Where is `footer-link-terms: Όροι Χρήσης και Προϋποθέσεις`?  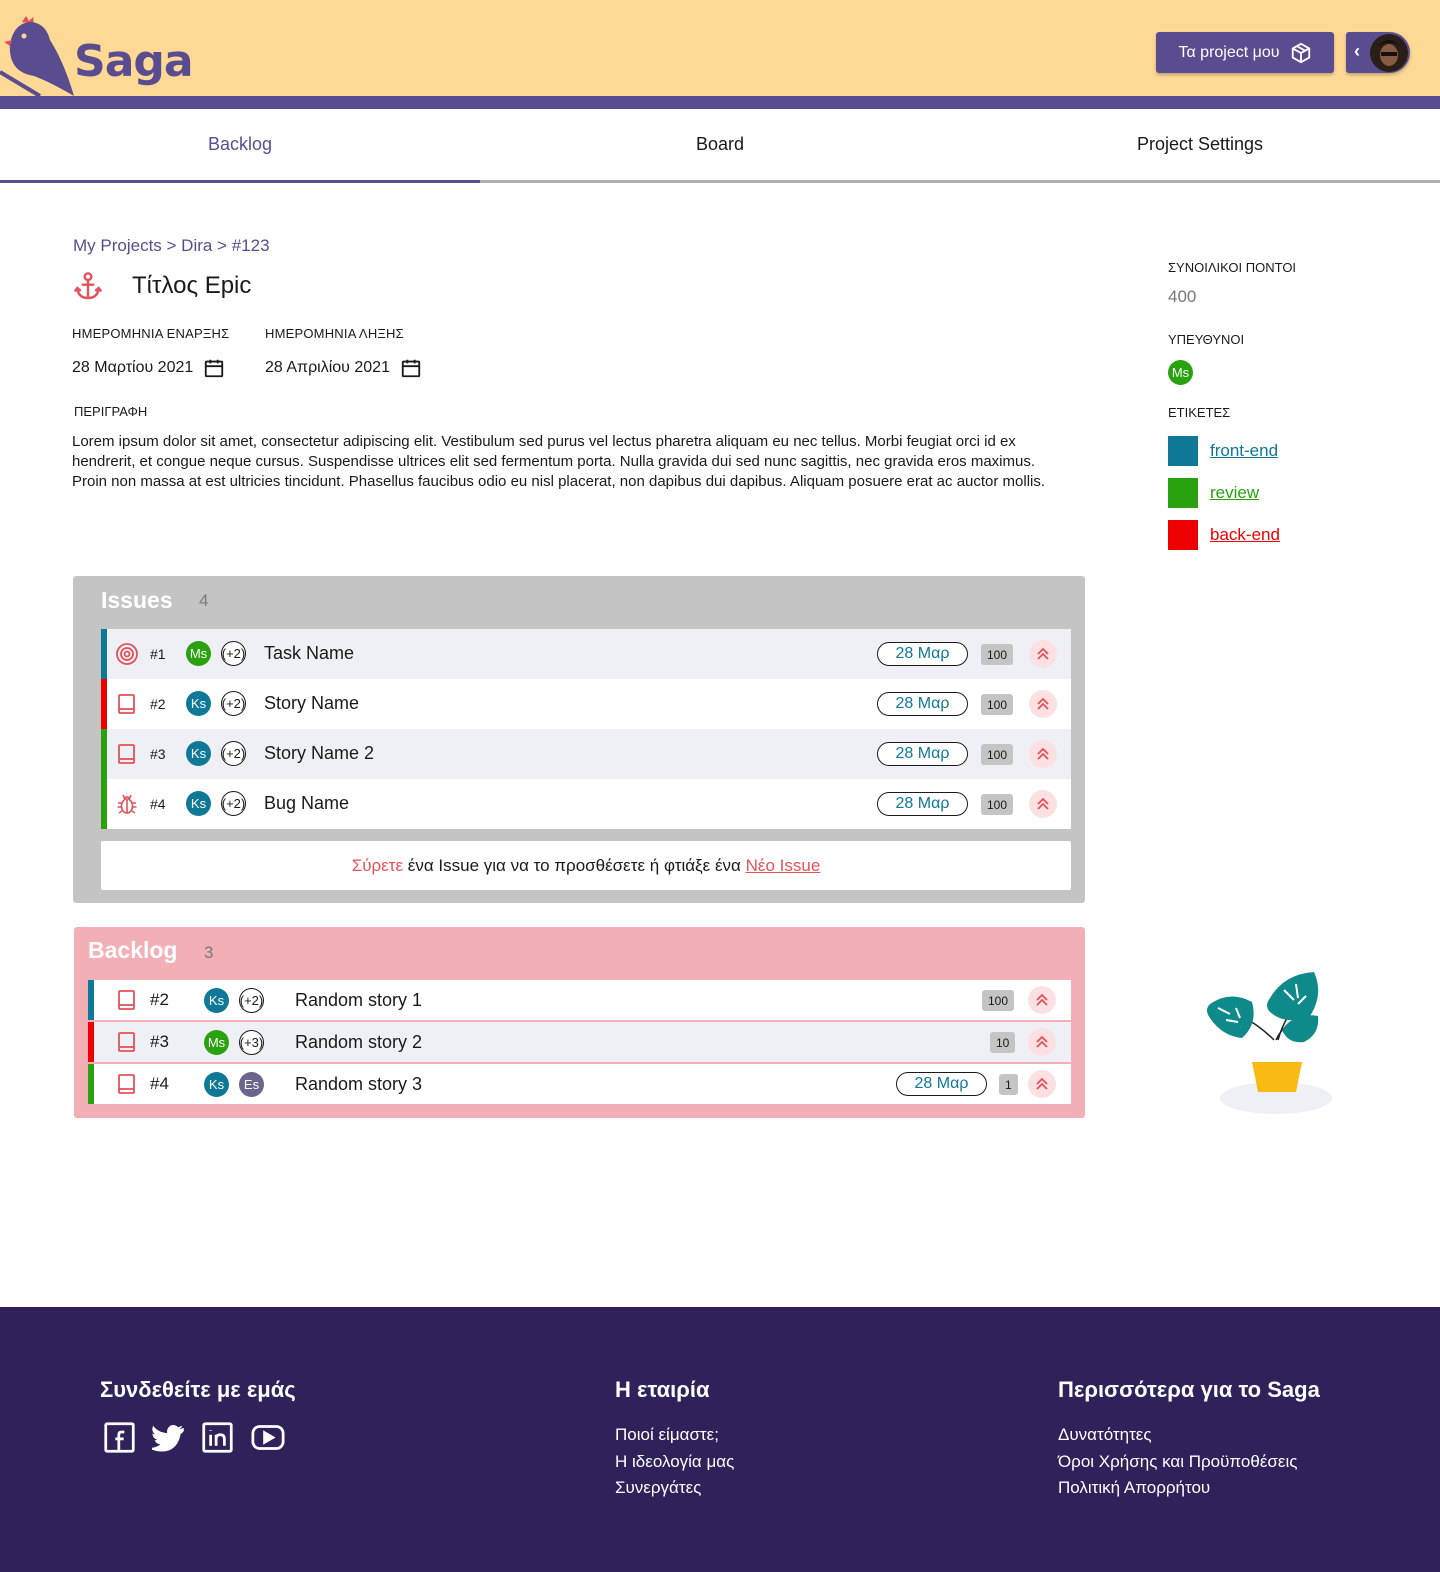 footer-link-terms: Όροι Χρήσης και Προϋποθέσεις is located at coordinates (1177, 1462).